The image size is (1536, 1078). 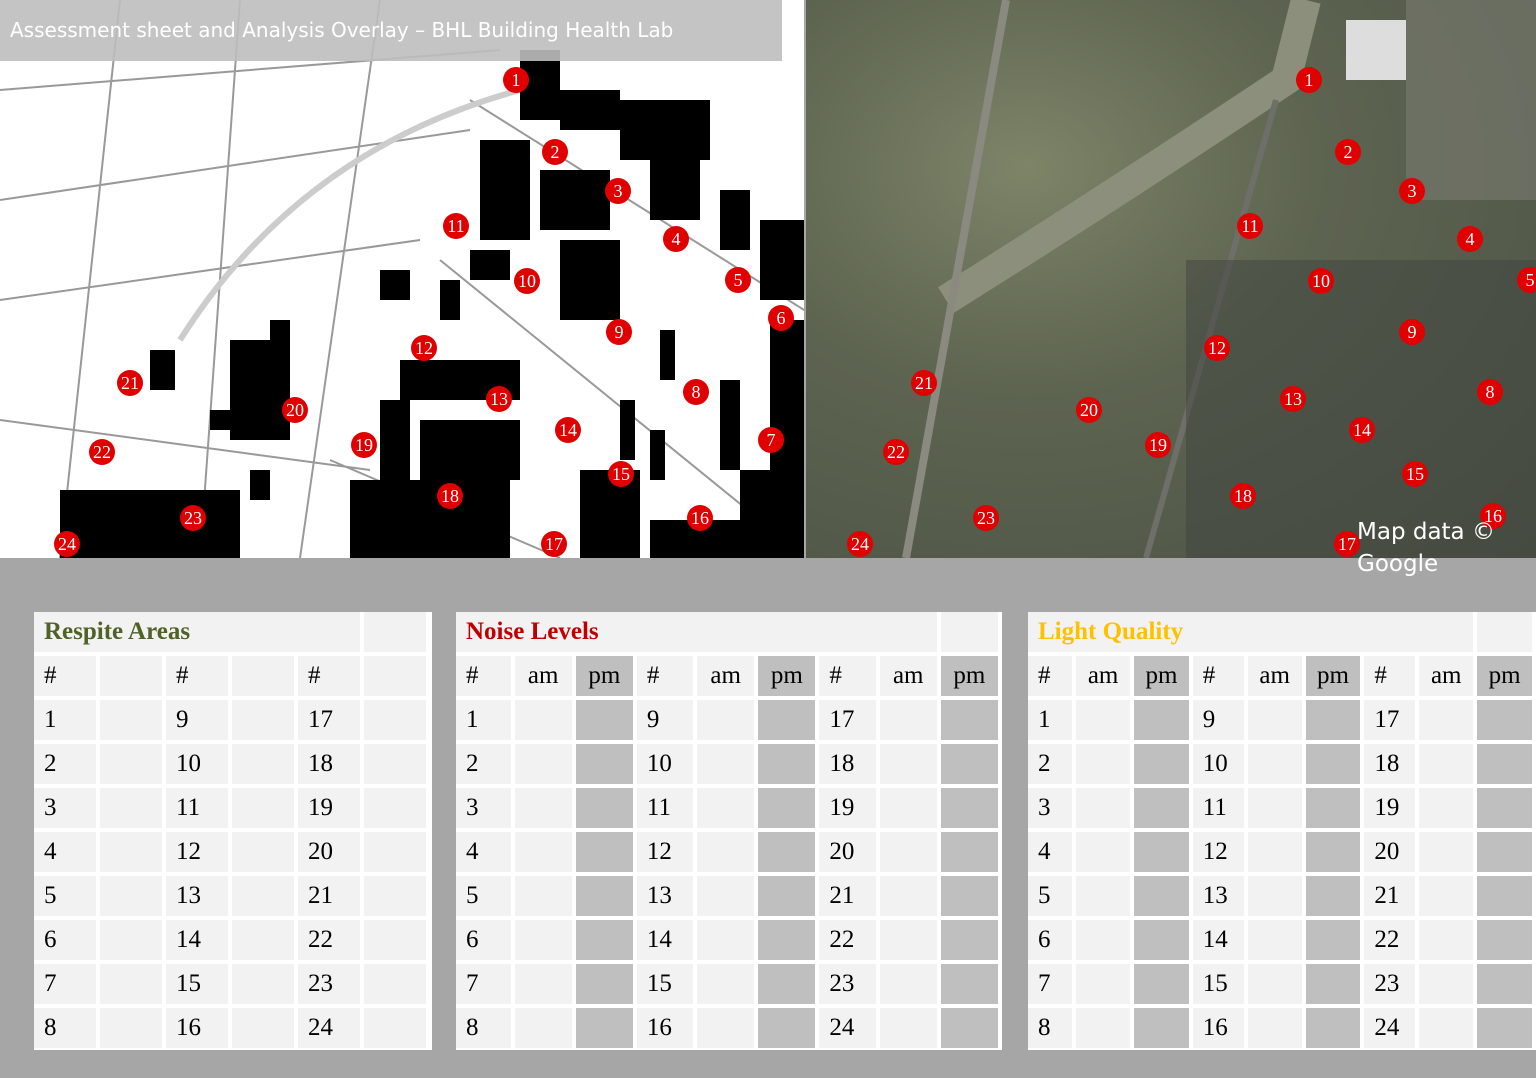 I want to click on site-marker-17: 17, so click(x=554, y=544).